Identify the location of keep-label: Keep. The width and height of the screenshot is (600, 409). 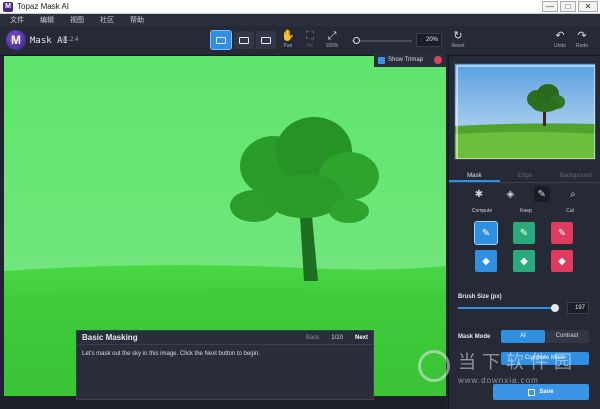
(526, 211).